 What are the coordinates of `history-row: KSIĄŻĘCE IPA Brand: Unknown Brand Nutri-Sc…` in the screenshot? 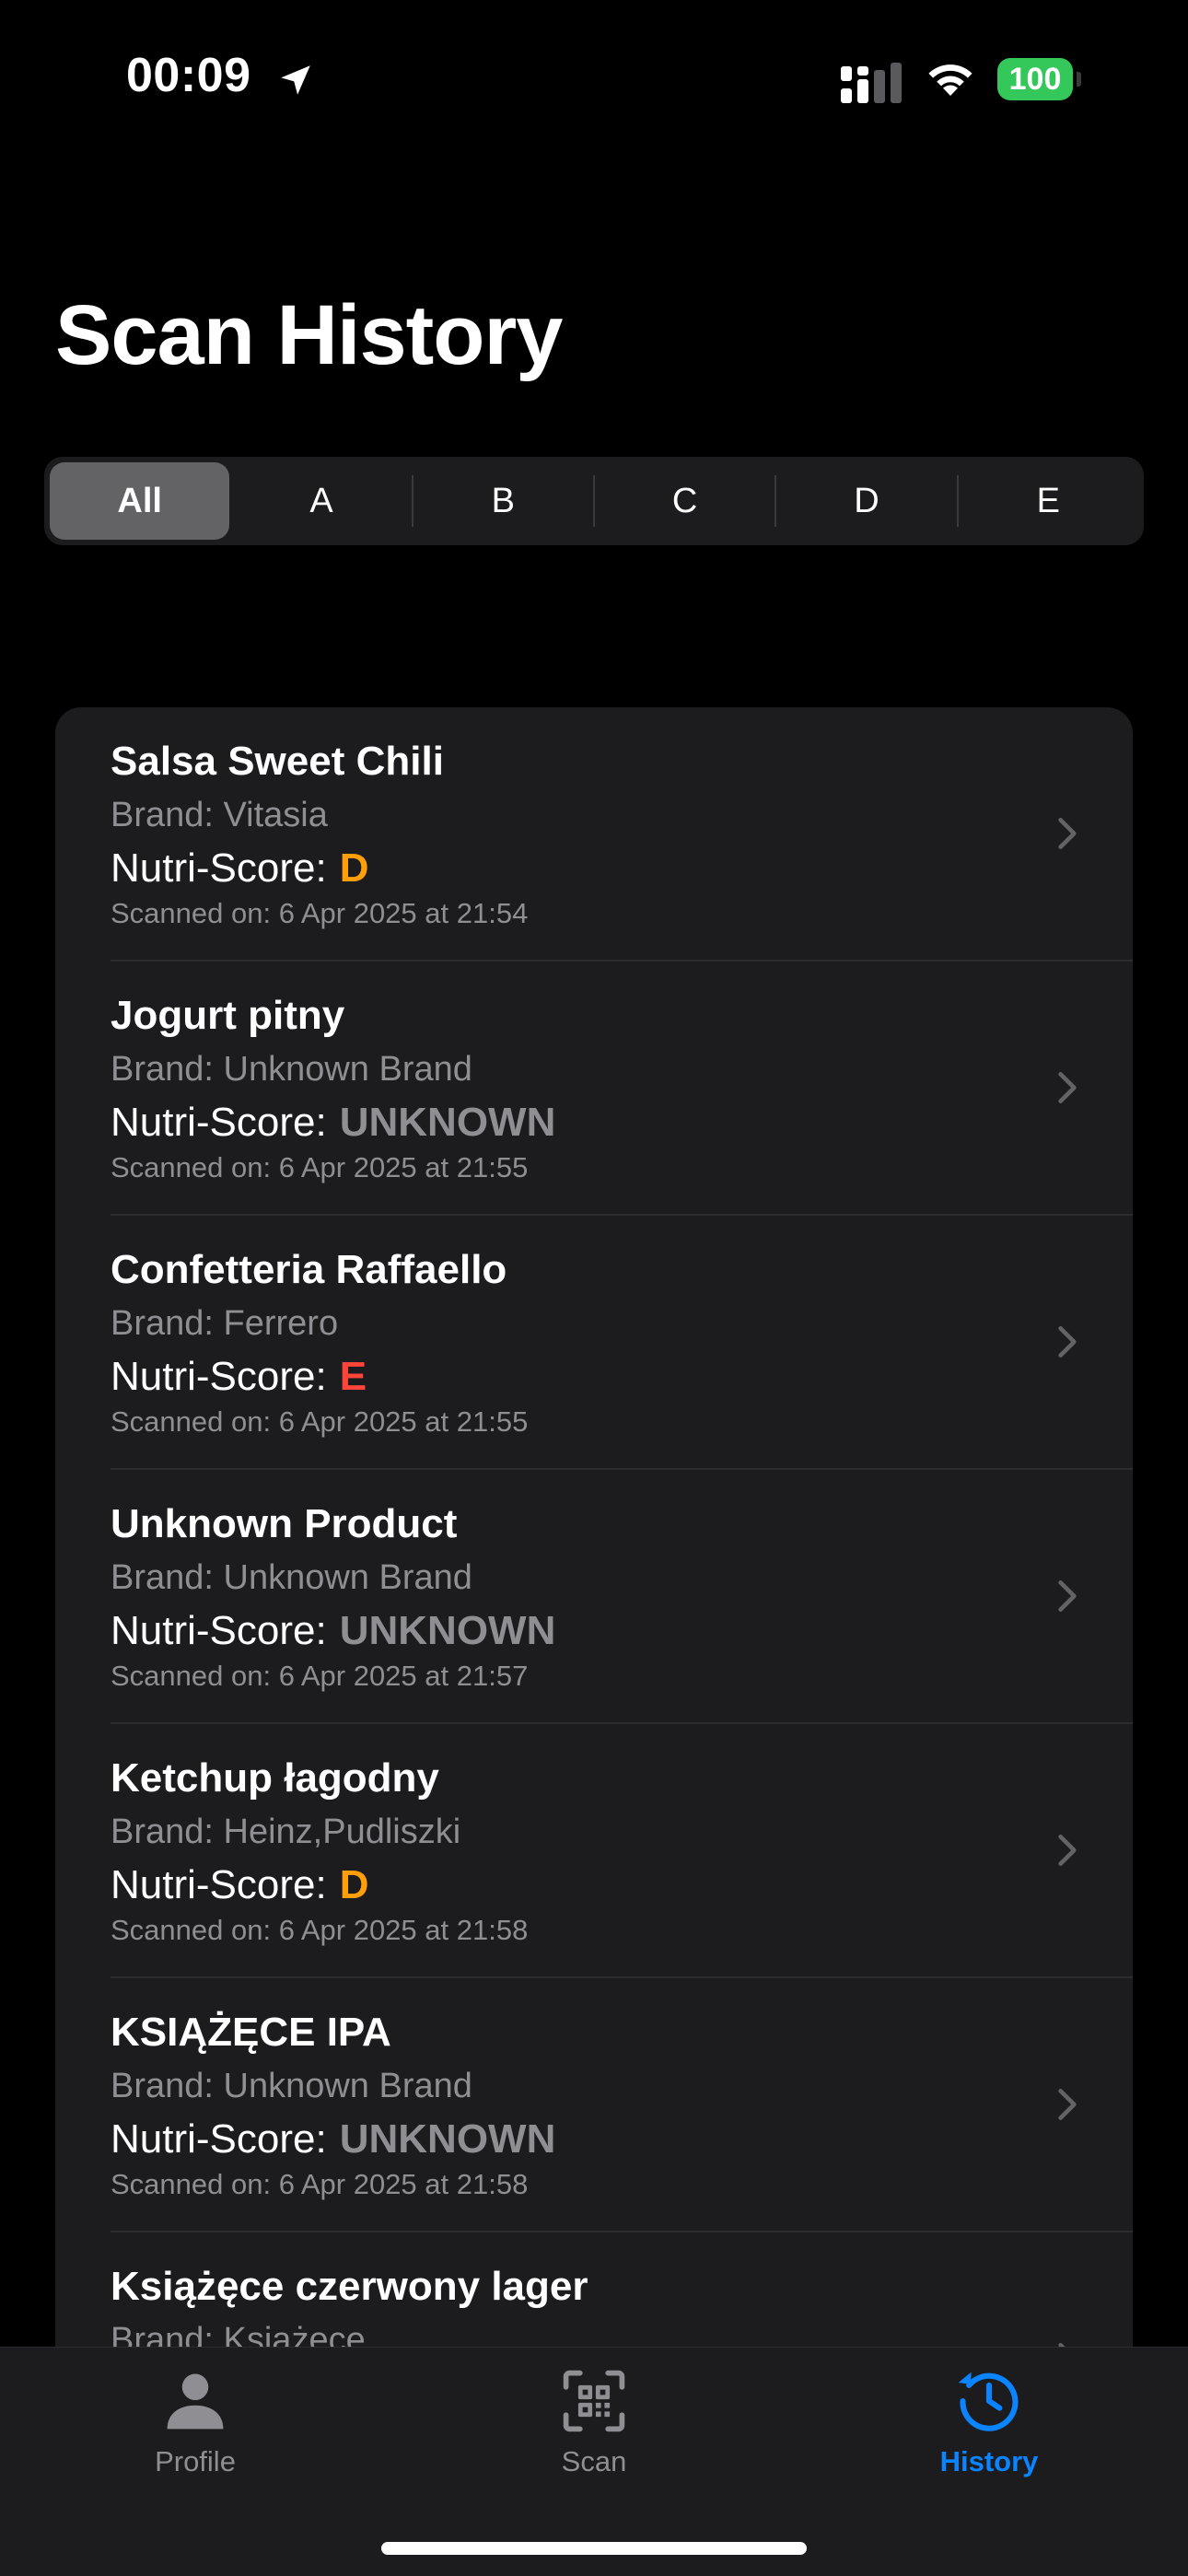 It's located at (594, 2105).